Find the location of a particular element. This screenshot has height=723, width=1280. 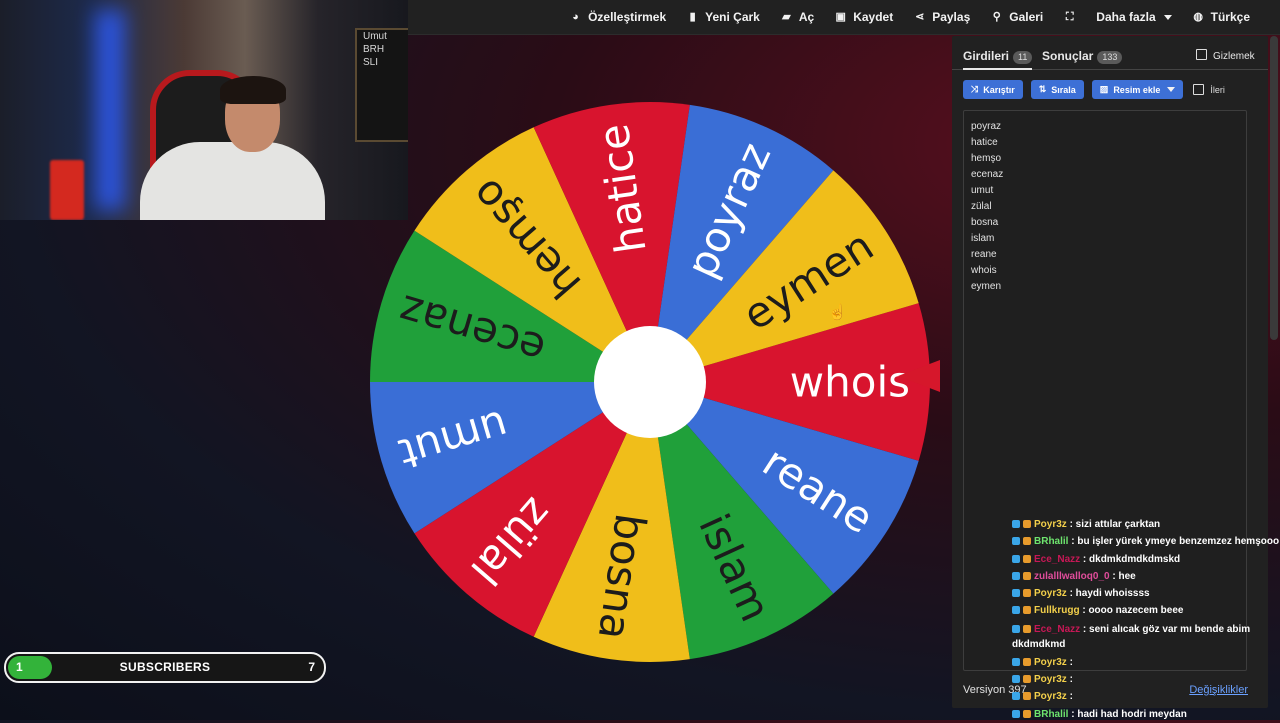

menu-item-0: ◕ Özelleştirmek is located at coordinates (617, 17).